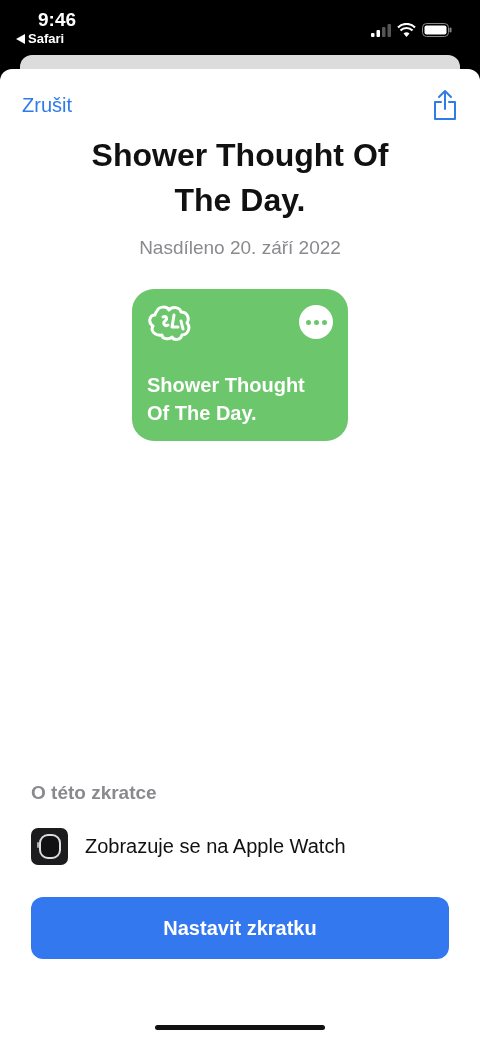 The height and width of the screenshot is (1039, 480). What do you see at coordinates (226, 399) in the screenshot?
I see `card-title: Shower Thought Of The Day.` at bounding box center [226, 399].